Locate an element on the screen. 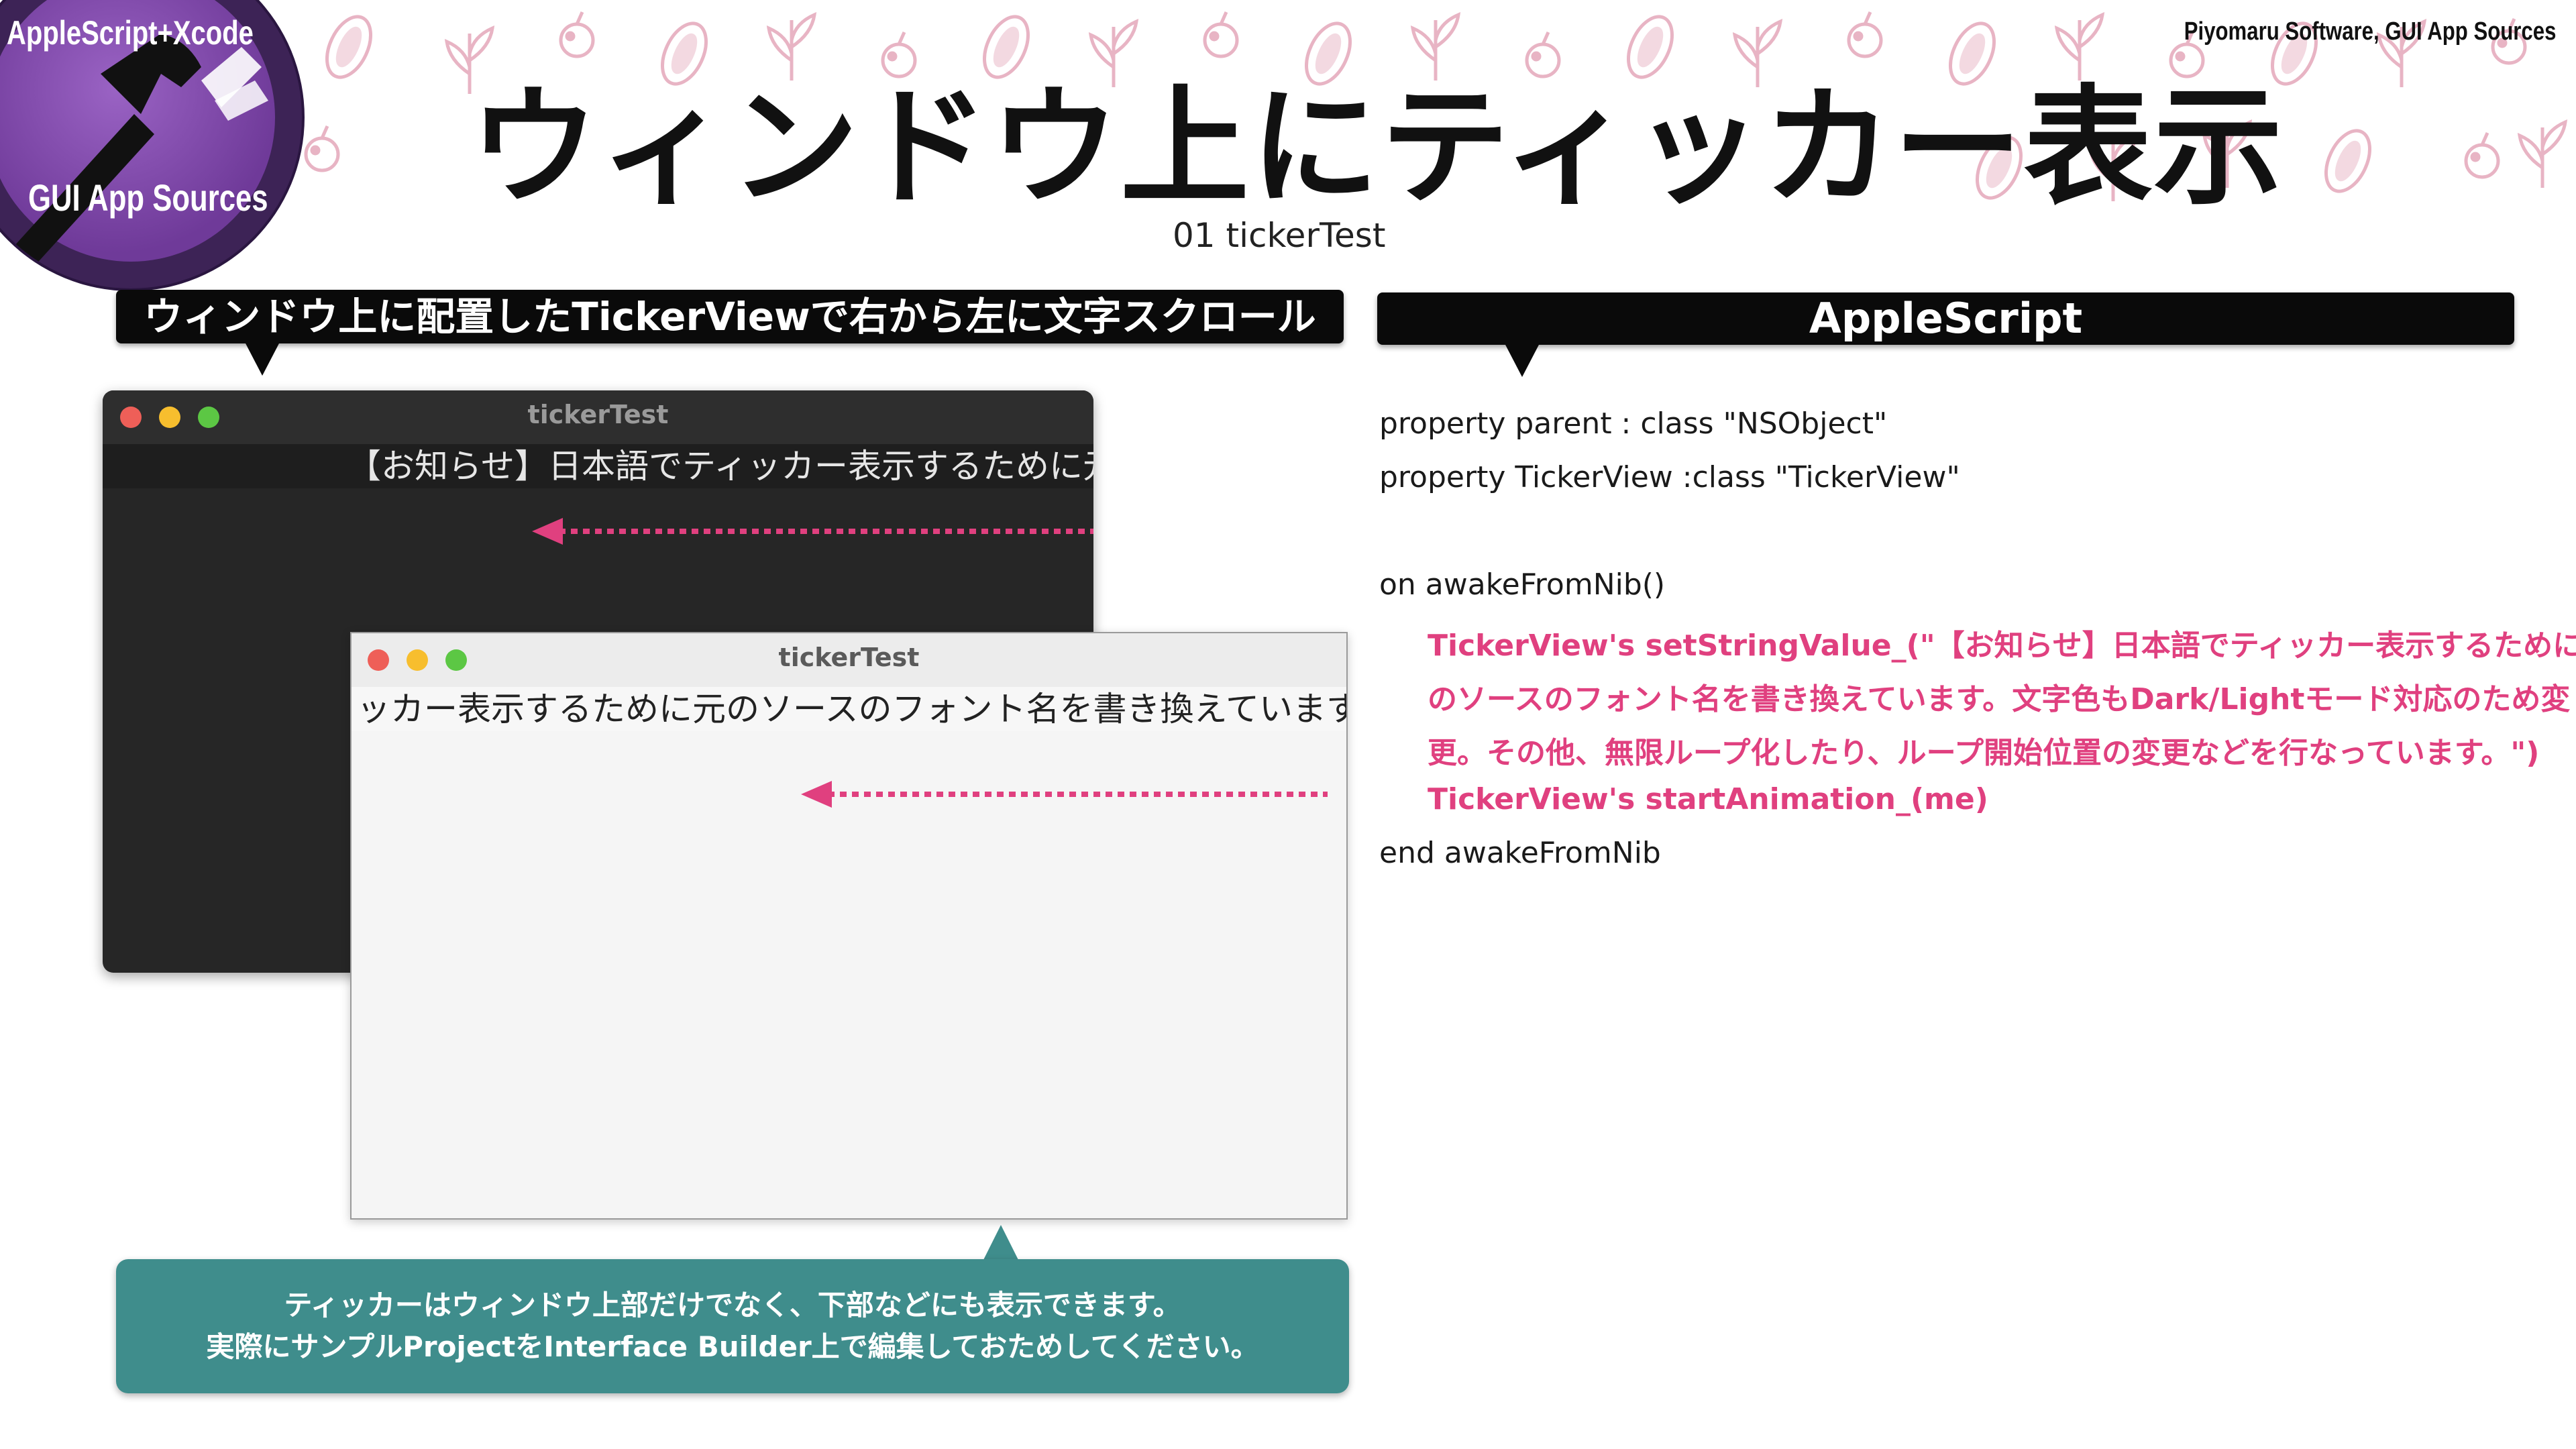 The width and height of the screenshot is (2576, 1449). code-line: property parent : class "NSObject" is located at coordinates (1633, 424).